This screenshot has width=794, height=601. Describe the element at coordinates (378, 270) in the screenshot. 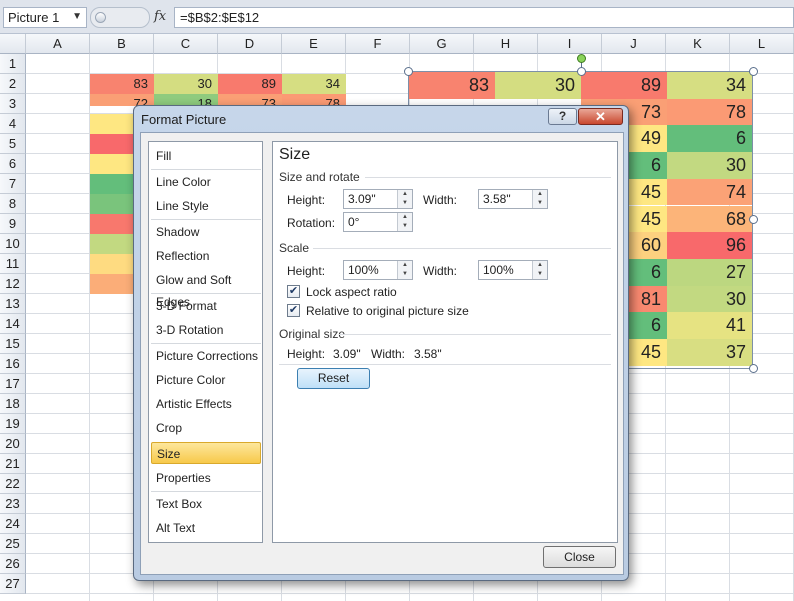

I see `scale-height-spinner: 100% ▲ ▼` at that location.